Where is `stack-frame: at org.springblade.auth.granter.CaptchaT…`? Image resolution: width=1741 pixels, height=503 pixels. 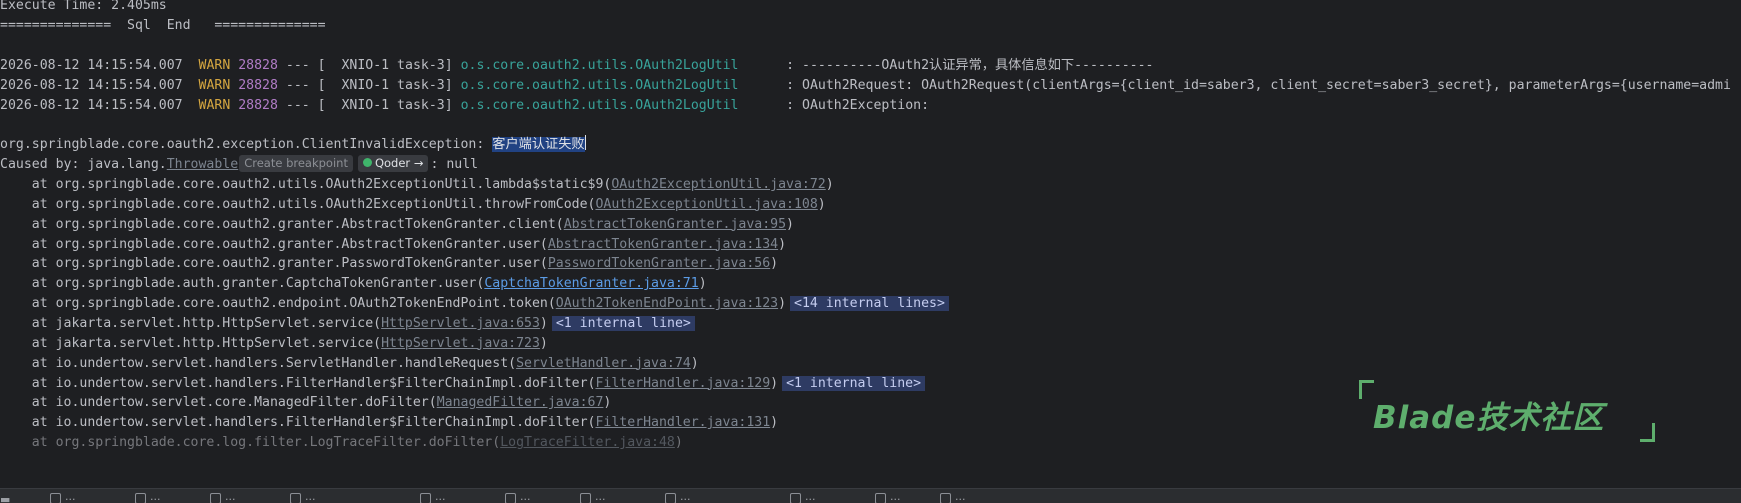
stack-frame: at org.springblade.auth.granter.CaptchaT… is located at coordinates (353, 284).